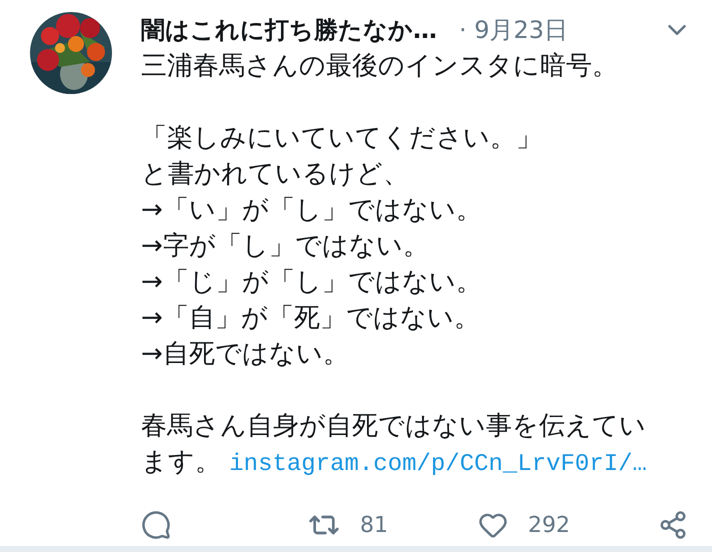  I want to click on tweet-text: →「い」が「し」ではない。, so click(312, 210).